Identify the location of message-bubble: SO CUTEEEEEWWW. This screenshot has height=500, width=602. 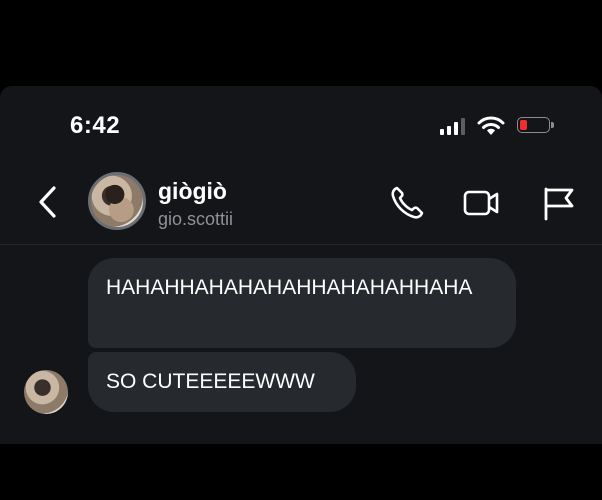
(222, 382).